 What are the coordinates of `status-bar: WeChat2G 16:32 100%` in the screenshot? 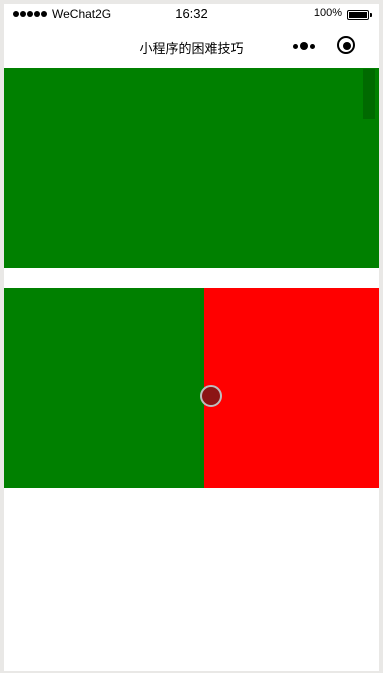 It's located at (191, 14).